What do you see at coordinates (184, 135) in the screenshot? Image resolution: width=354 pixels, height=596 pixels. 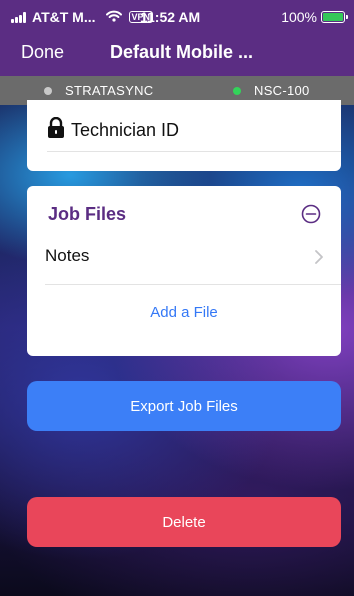 I see `technician-card: Technician ID` at bounding box center [184, 135].